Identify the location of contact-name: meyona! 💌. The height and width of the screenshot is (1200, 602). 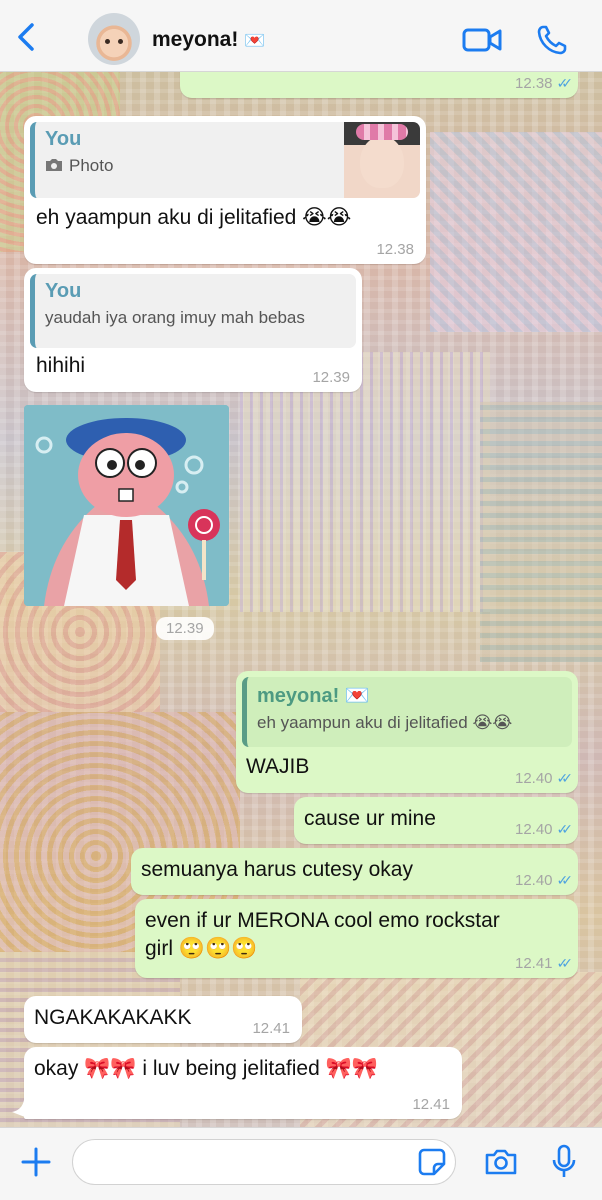
(209, 40).